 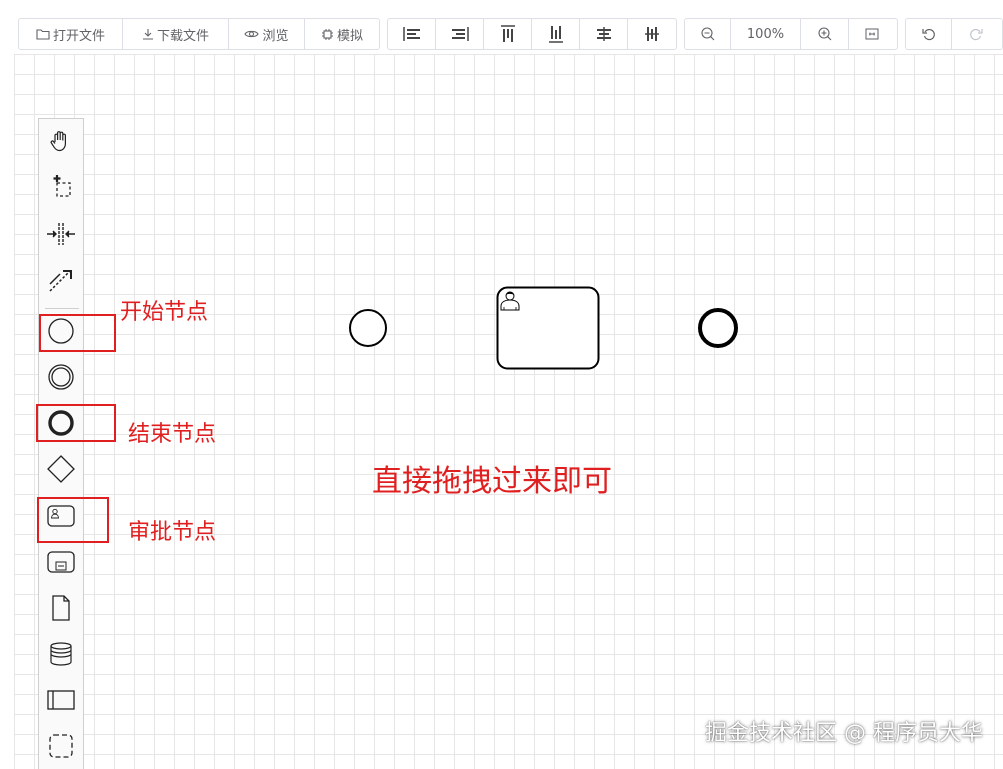 I want to click on align-button-group, so click(x=532, y=34).